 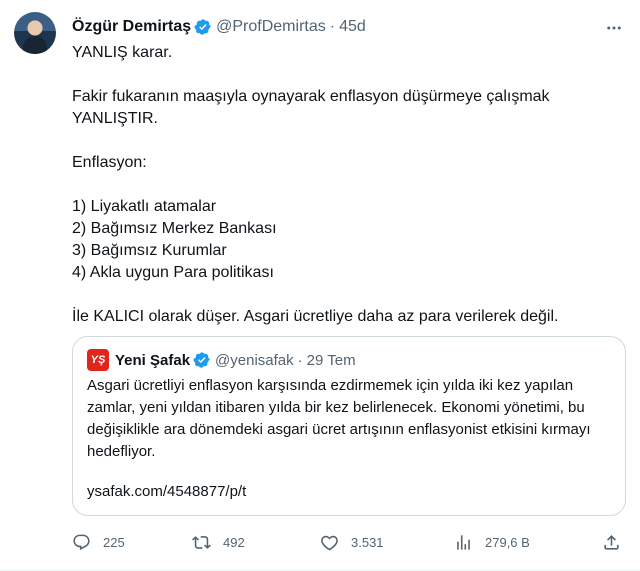 What do you see at coordinates (254, 360) in the screenshot?
I see `quoted-author-handle: @yenisafak` at bounding box center [254, 360].